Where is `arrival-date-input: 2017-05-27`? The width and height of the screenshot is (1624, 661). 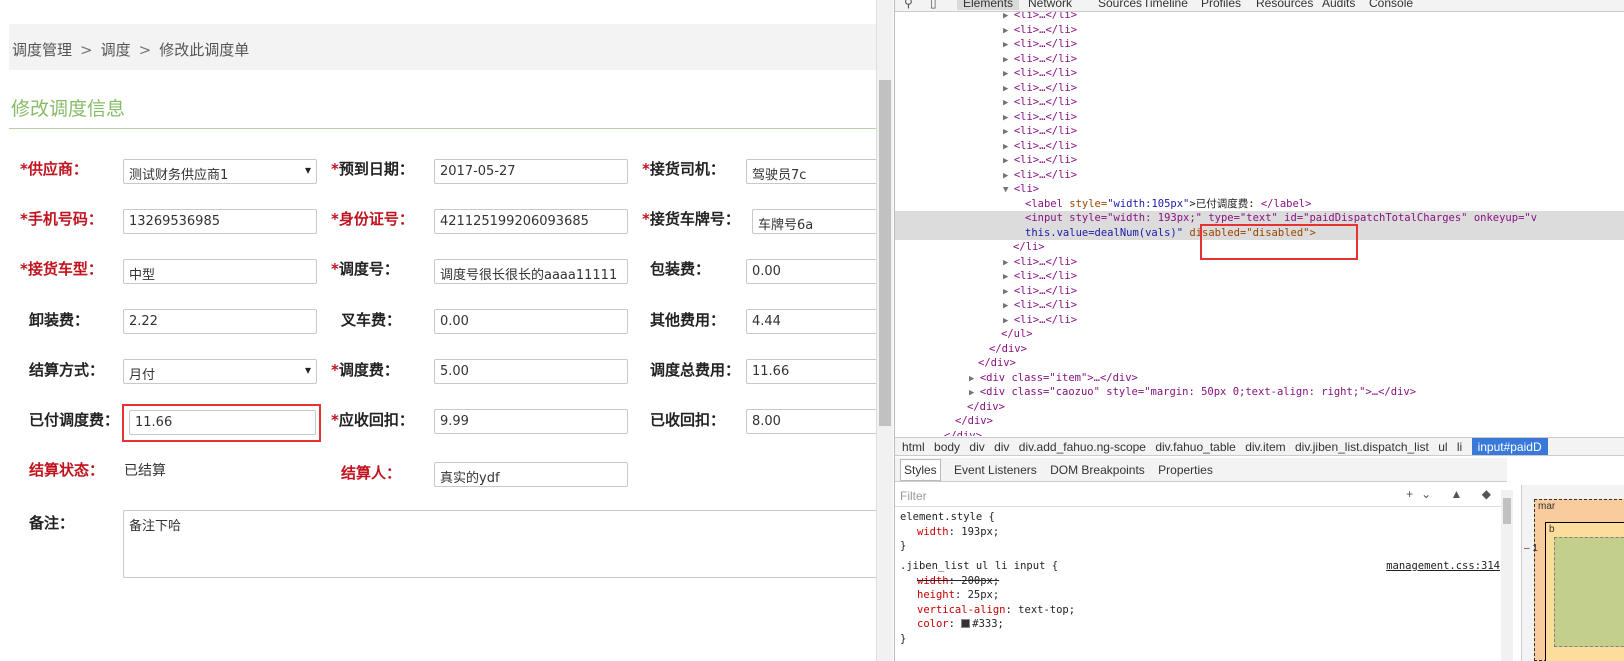
arrival-date-input: 2017-05-27 is located at coordinates (531, 171).